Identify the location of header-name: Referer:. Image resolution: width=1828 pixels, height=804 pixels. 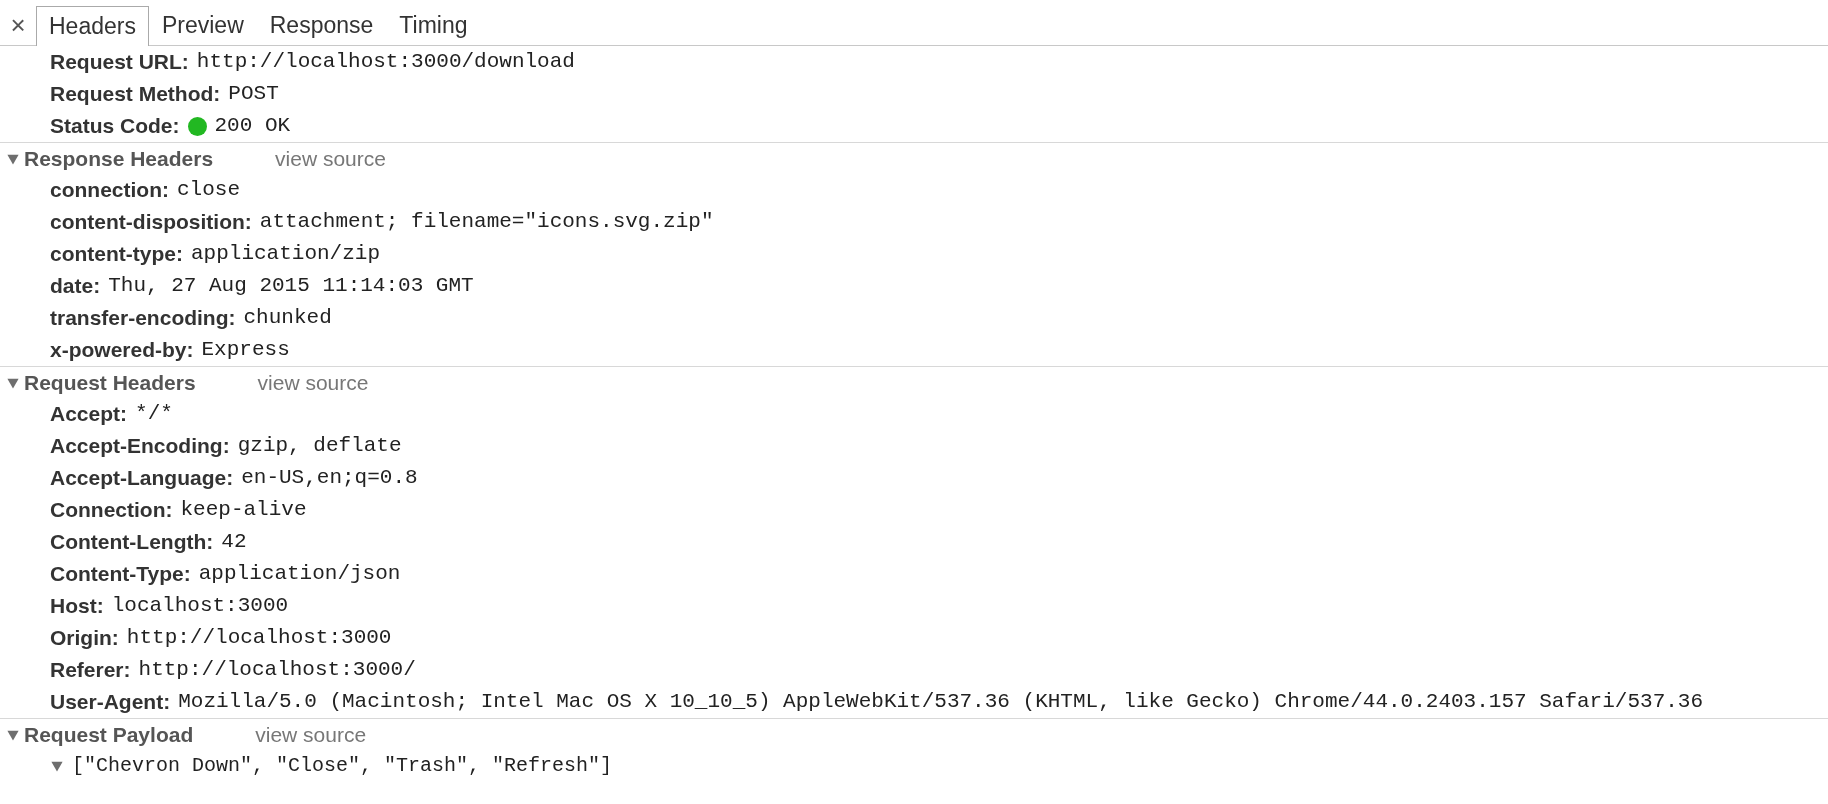
(90, 670).